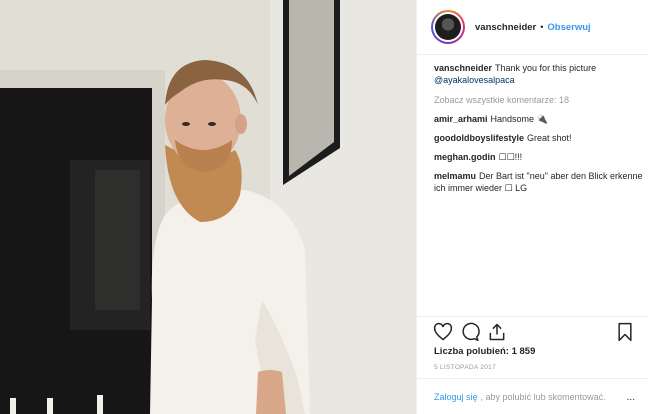 The width and height of the screenshot is (648, 414). Describe the element at coordinates (549, 138) in the screenshot. I see `comment-text: Great shot!` at that location.